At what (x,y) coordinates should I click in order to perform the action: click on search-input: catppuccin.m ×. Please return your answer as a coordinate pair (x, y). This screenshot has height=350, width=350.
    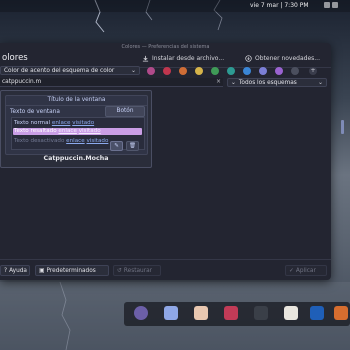
    Looking at the image, I should click on (111, 82).